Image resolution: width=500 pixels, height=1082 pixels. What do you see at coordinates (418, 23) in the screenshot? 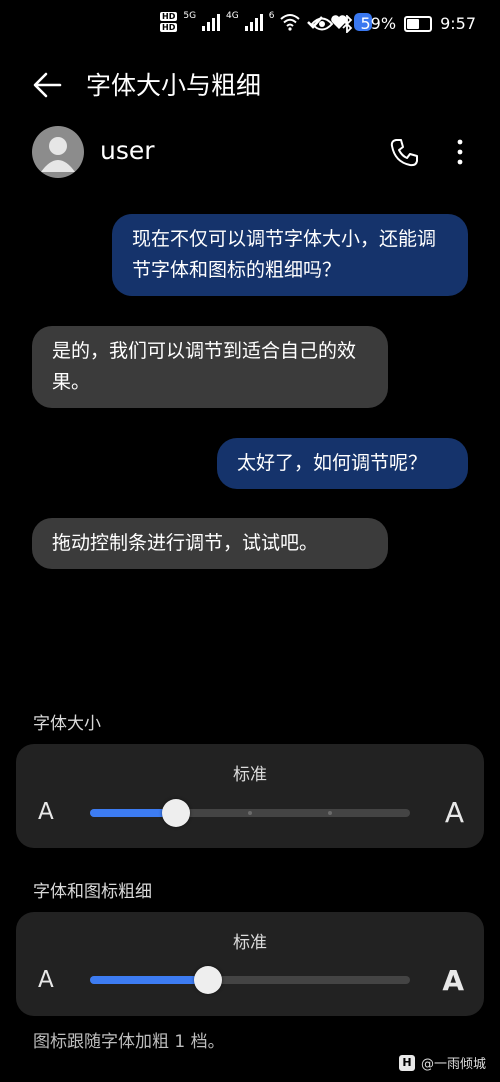
I see `battery-icon` at bounding box center [418, 23].